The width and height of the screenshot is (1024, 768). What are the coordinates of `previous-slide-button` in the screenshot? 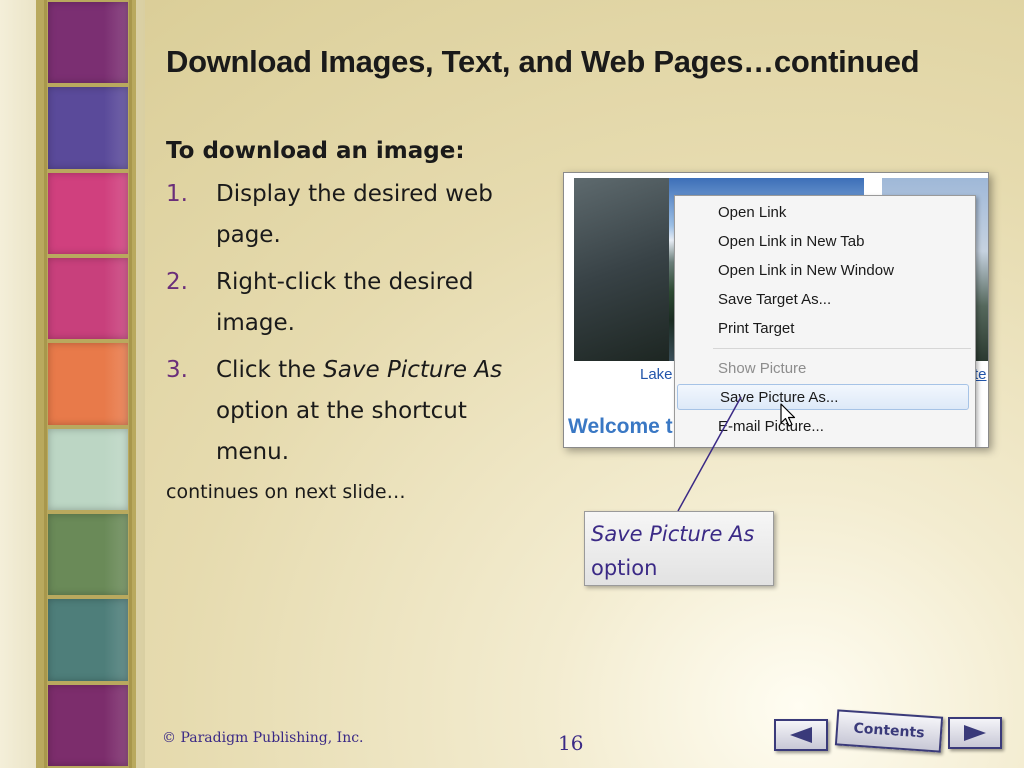 It's located at (801, 735).